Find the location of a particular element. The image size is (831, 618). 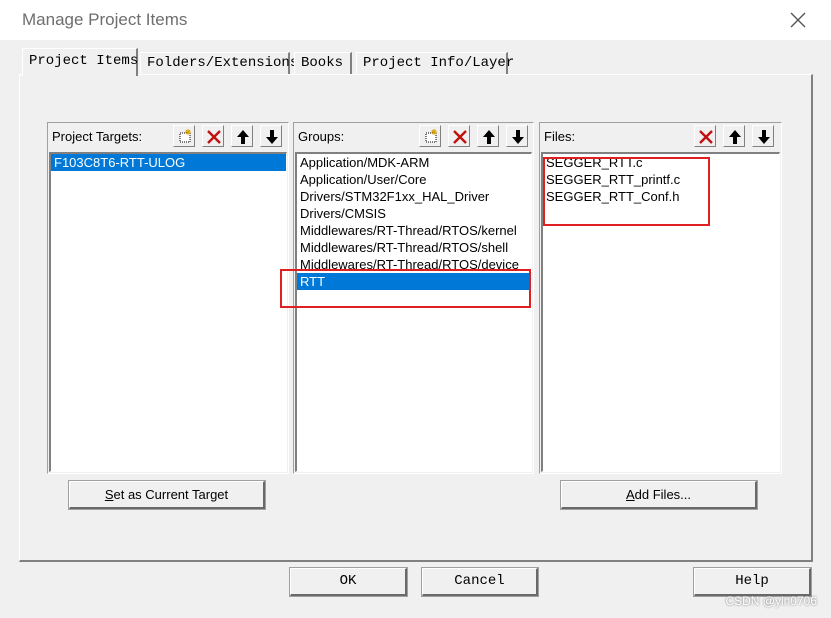

new-target-button is located at coordinates (184, 136).